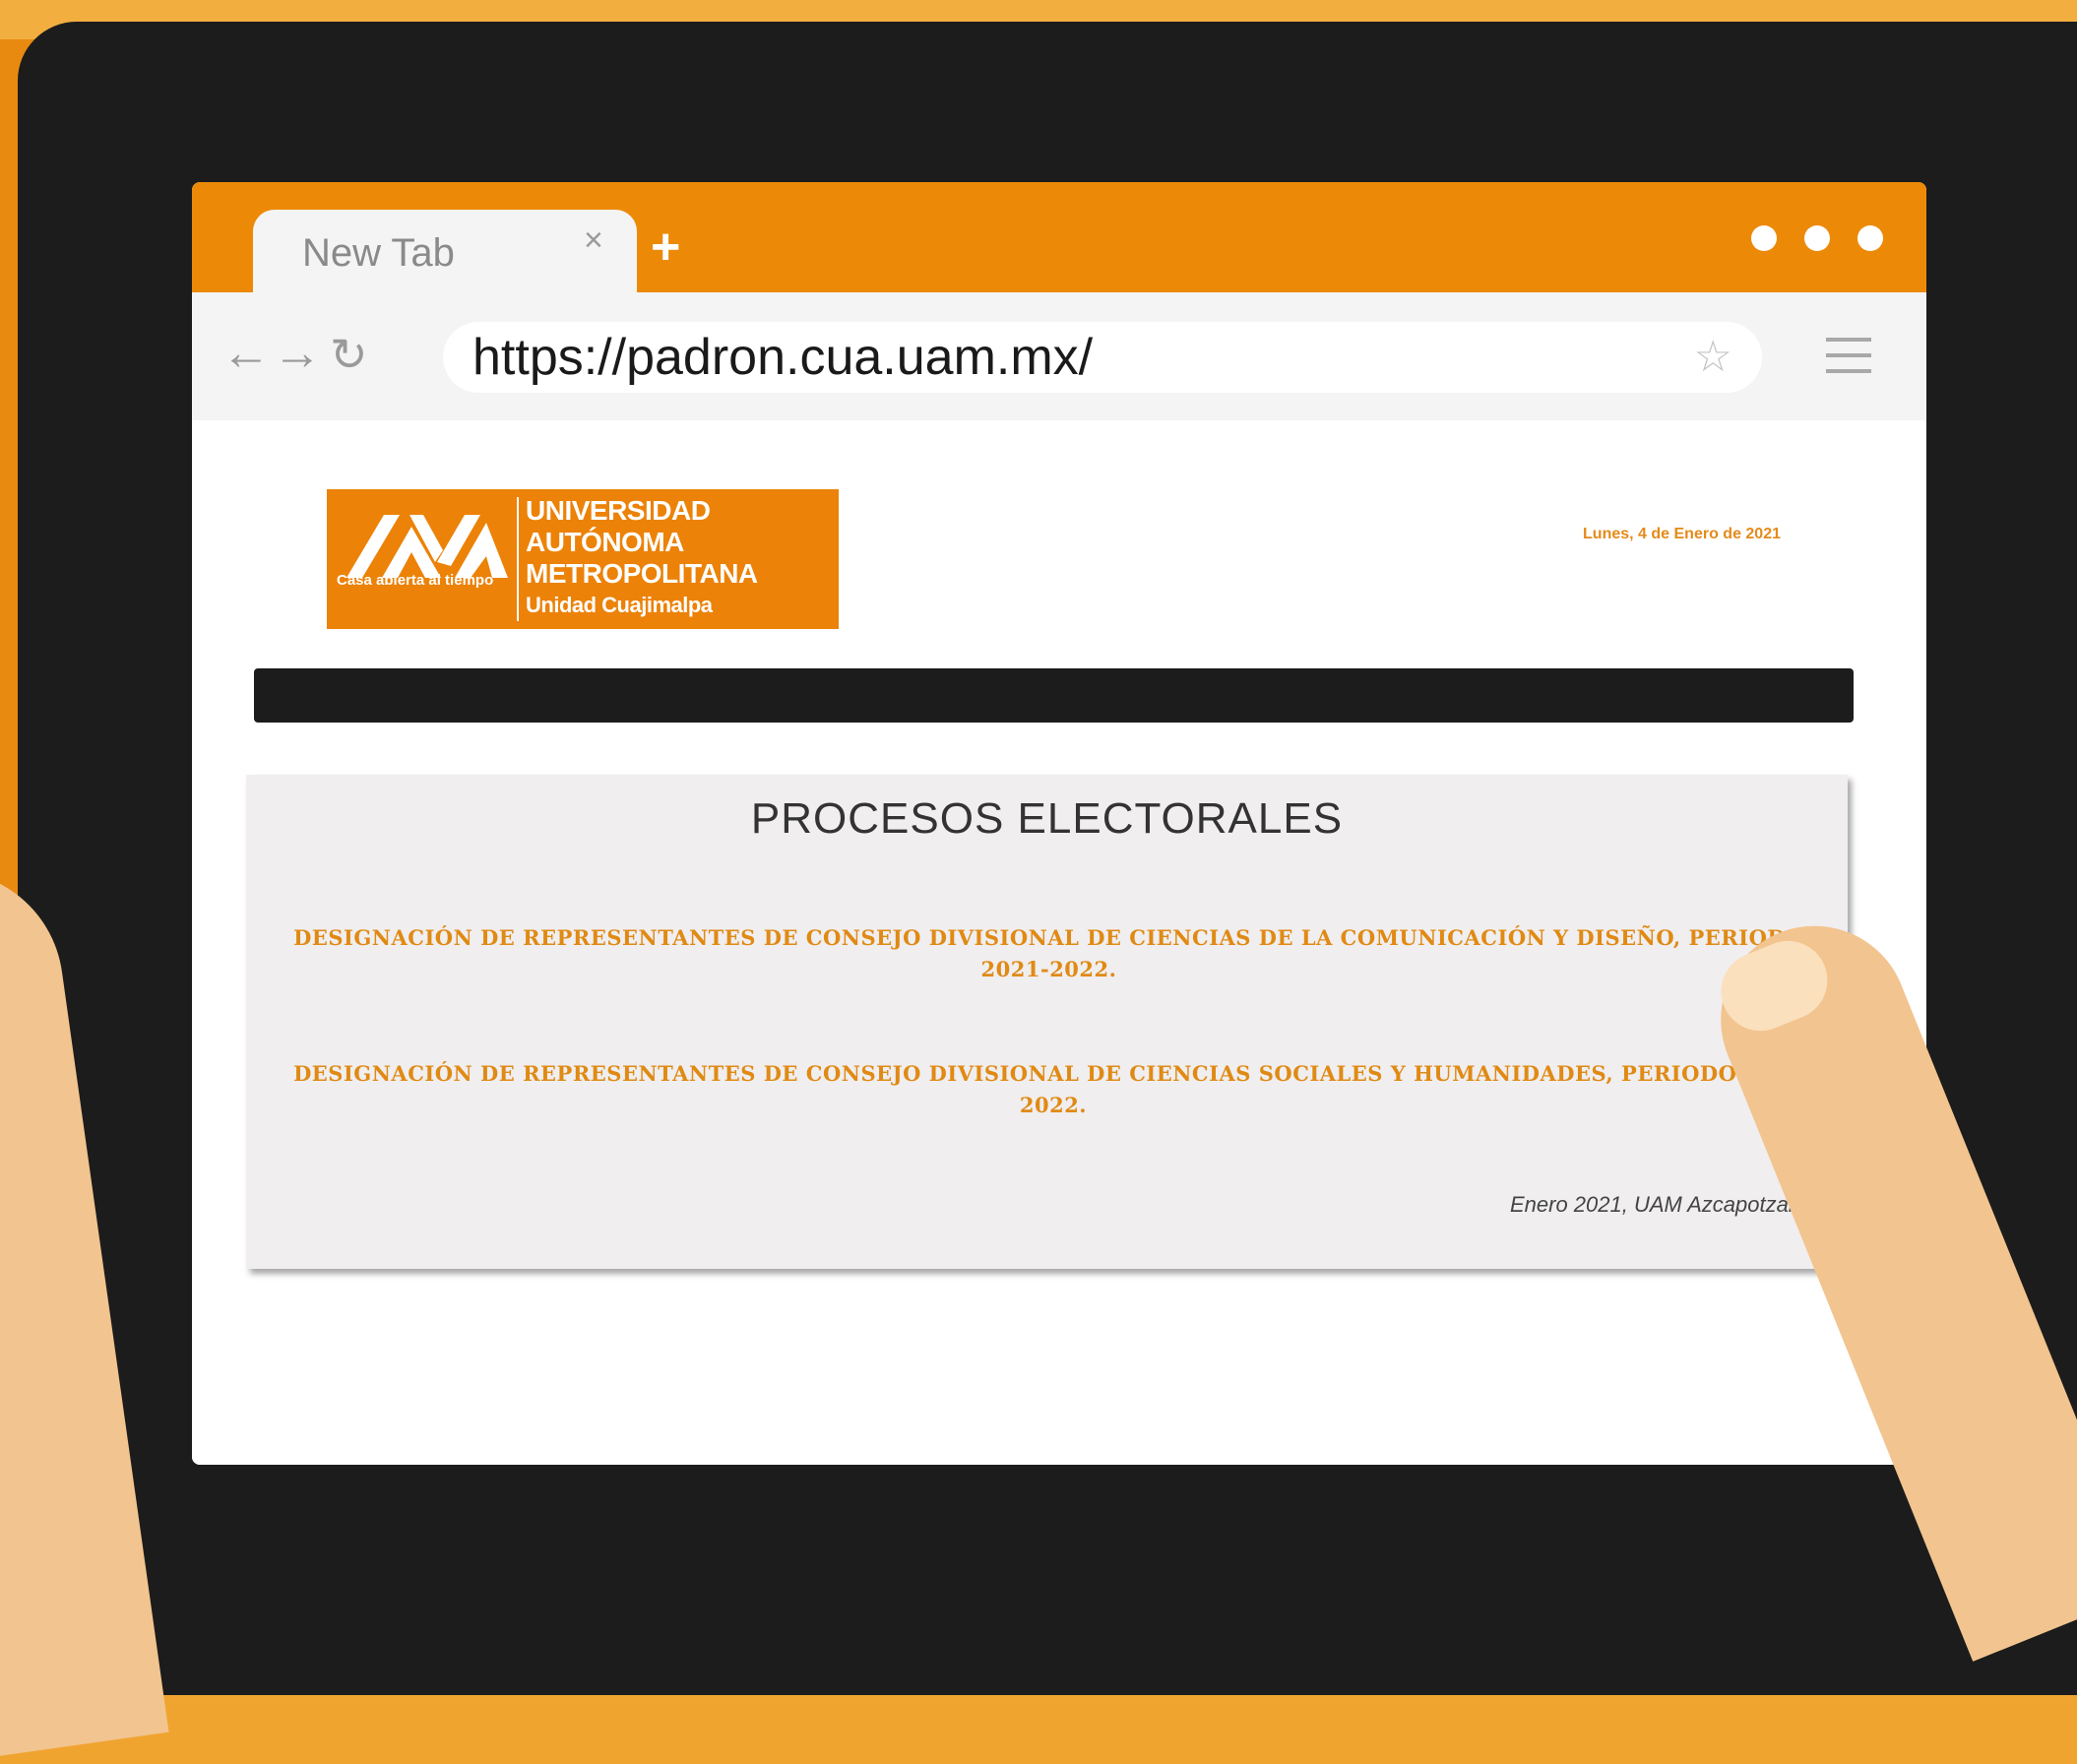  I want to click on logo-divider, so click(518, 559).